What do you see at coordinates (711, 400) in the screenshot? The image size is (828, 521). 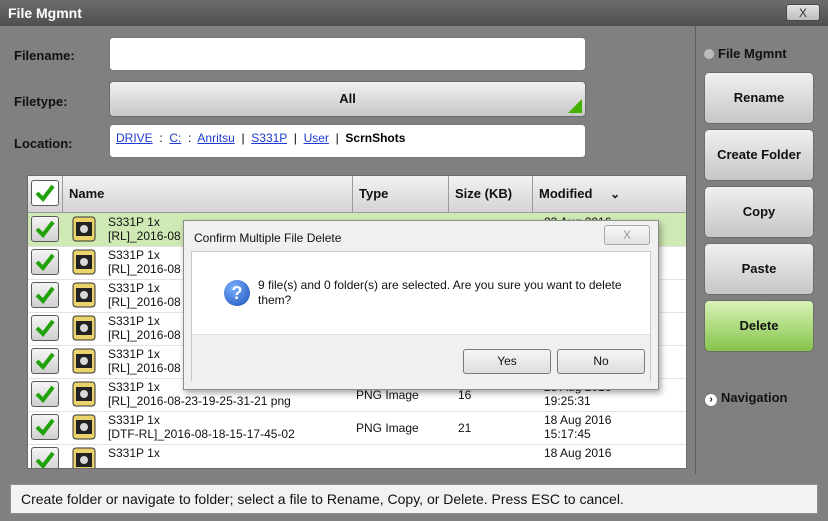 I see `chevron-right-icon: ›` at bounding box center [711, 400].